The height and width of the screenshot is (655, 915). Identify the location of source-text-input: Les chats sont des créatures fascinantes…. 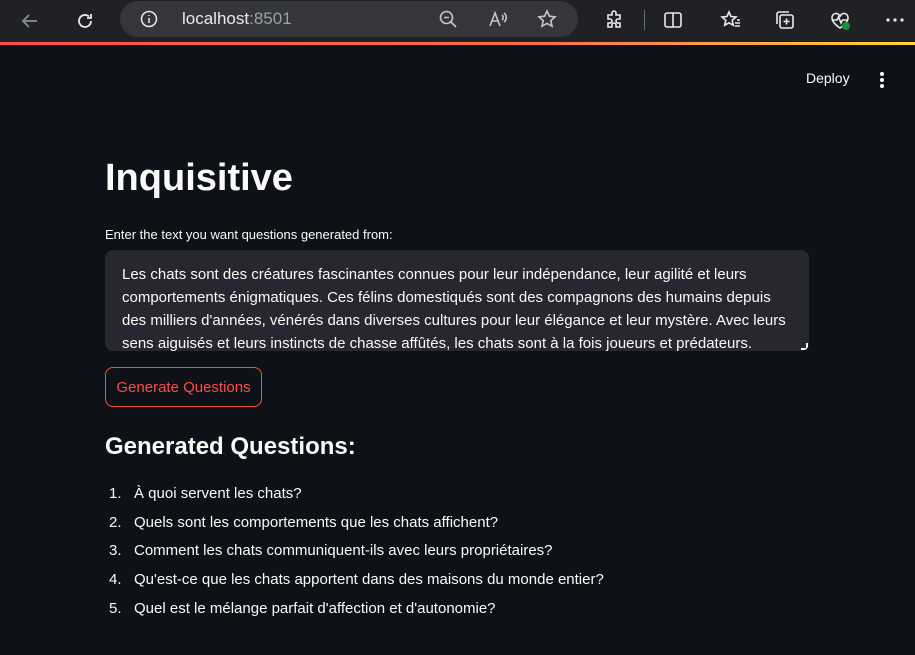
(457, 300).